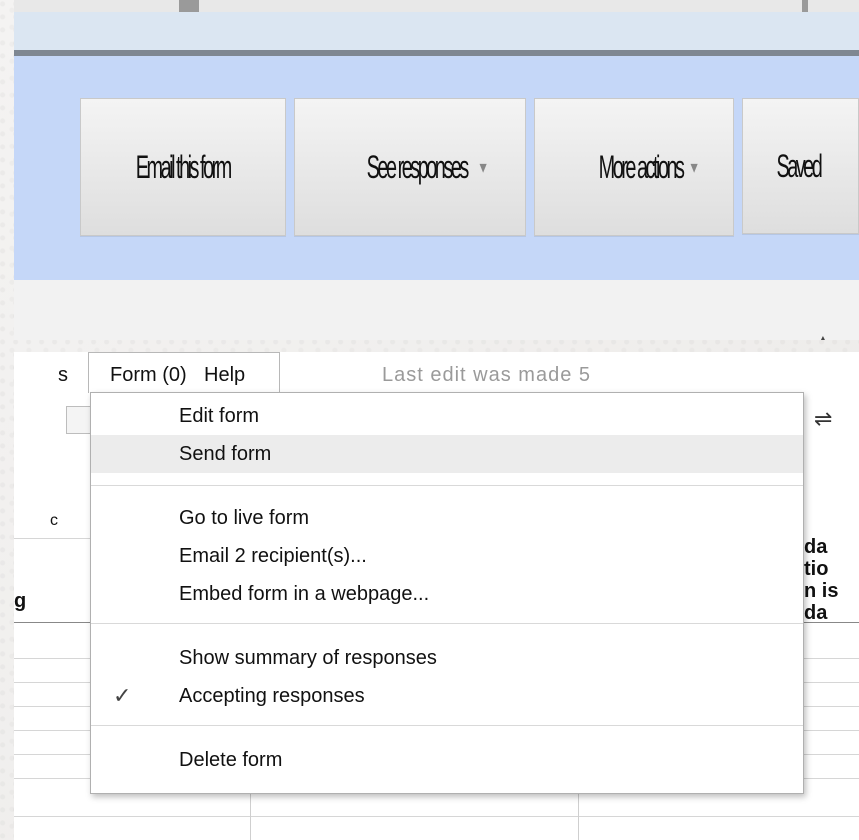 This screenshot has width=859, height=840. Describe the element at coordinates (244, 518) in the screenshot. I see `menu-item-label: Go to live form` at that location.